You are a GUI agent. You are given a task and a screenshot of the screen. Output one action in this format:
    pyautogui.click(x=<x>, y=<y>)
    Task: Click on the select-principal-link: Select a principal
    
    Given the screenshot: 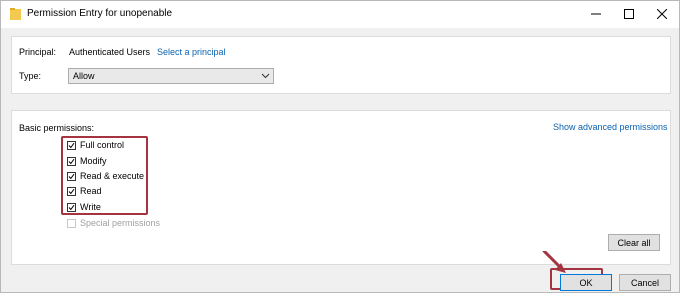 What is the action you would take?
    pyautogui.click(x=191, y=52)
    